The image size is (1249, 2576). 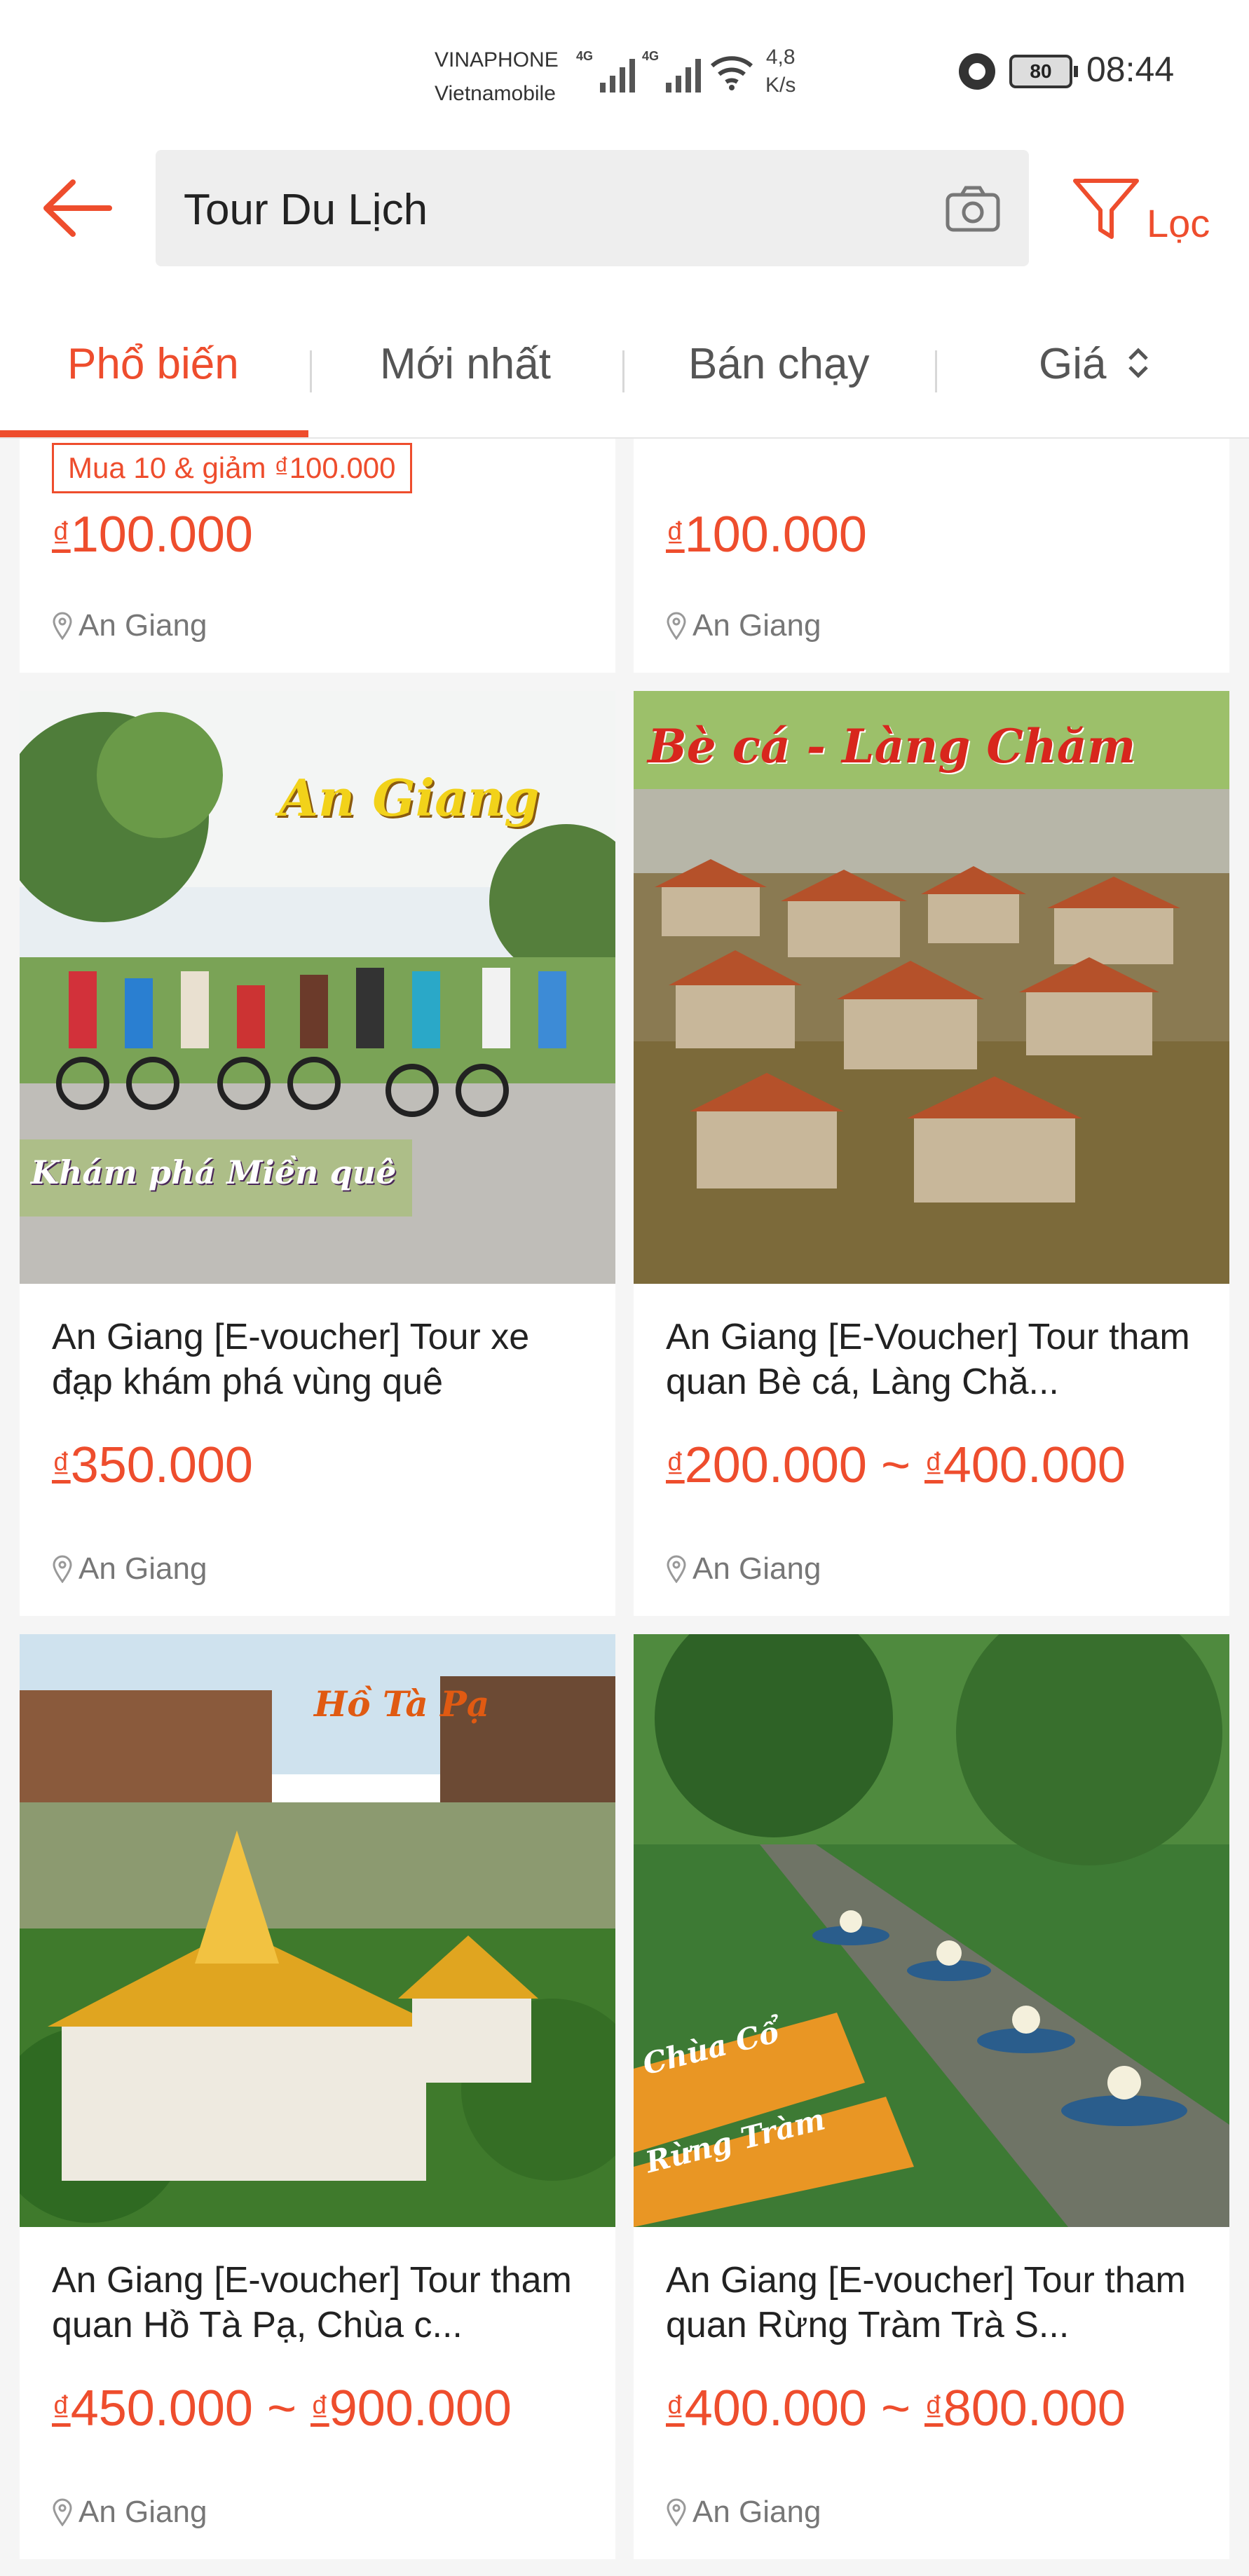 I want to click on camera-icon, so click(x=973, y=209).